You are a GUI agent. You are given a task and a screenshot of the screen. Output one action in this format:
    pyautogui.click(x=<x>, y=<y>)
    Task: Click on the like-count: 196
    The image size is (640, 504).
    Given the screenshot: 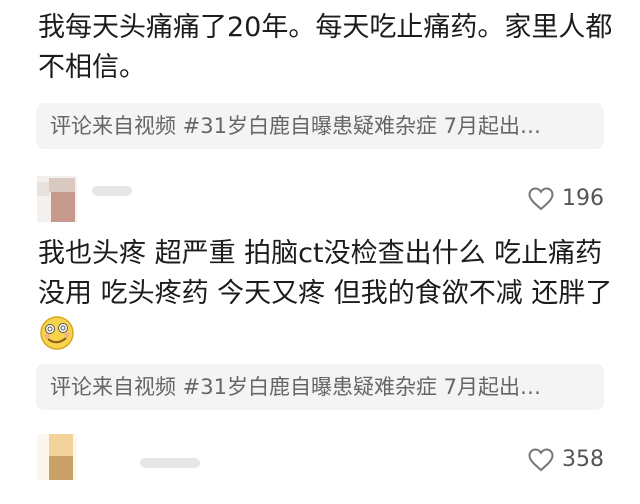 What is the action you would take?
    pyautogui.click(x=583, y=198)
    